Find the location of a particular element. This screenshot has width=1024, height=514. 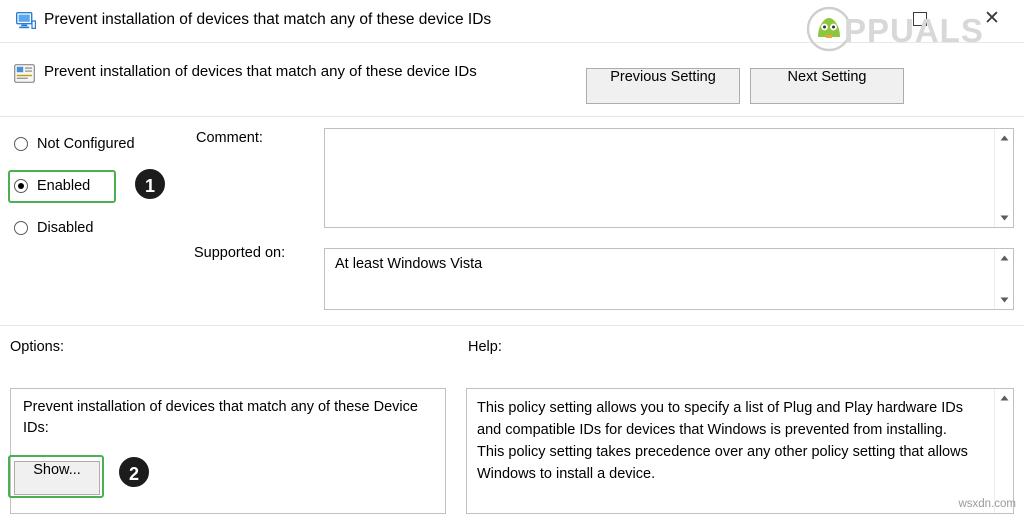

options-divider is located at coordinates (512, 325).